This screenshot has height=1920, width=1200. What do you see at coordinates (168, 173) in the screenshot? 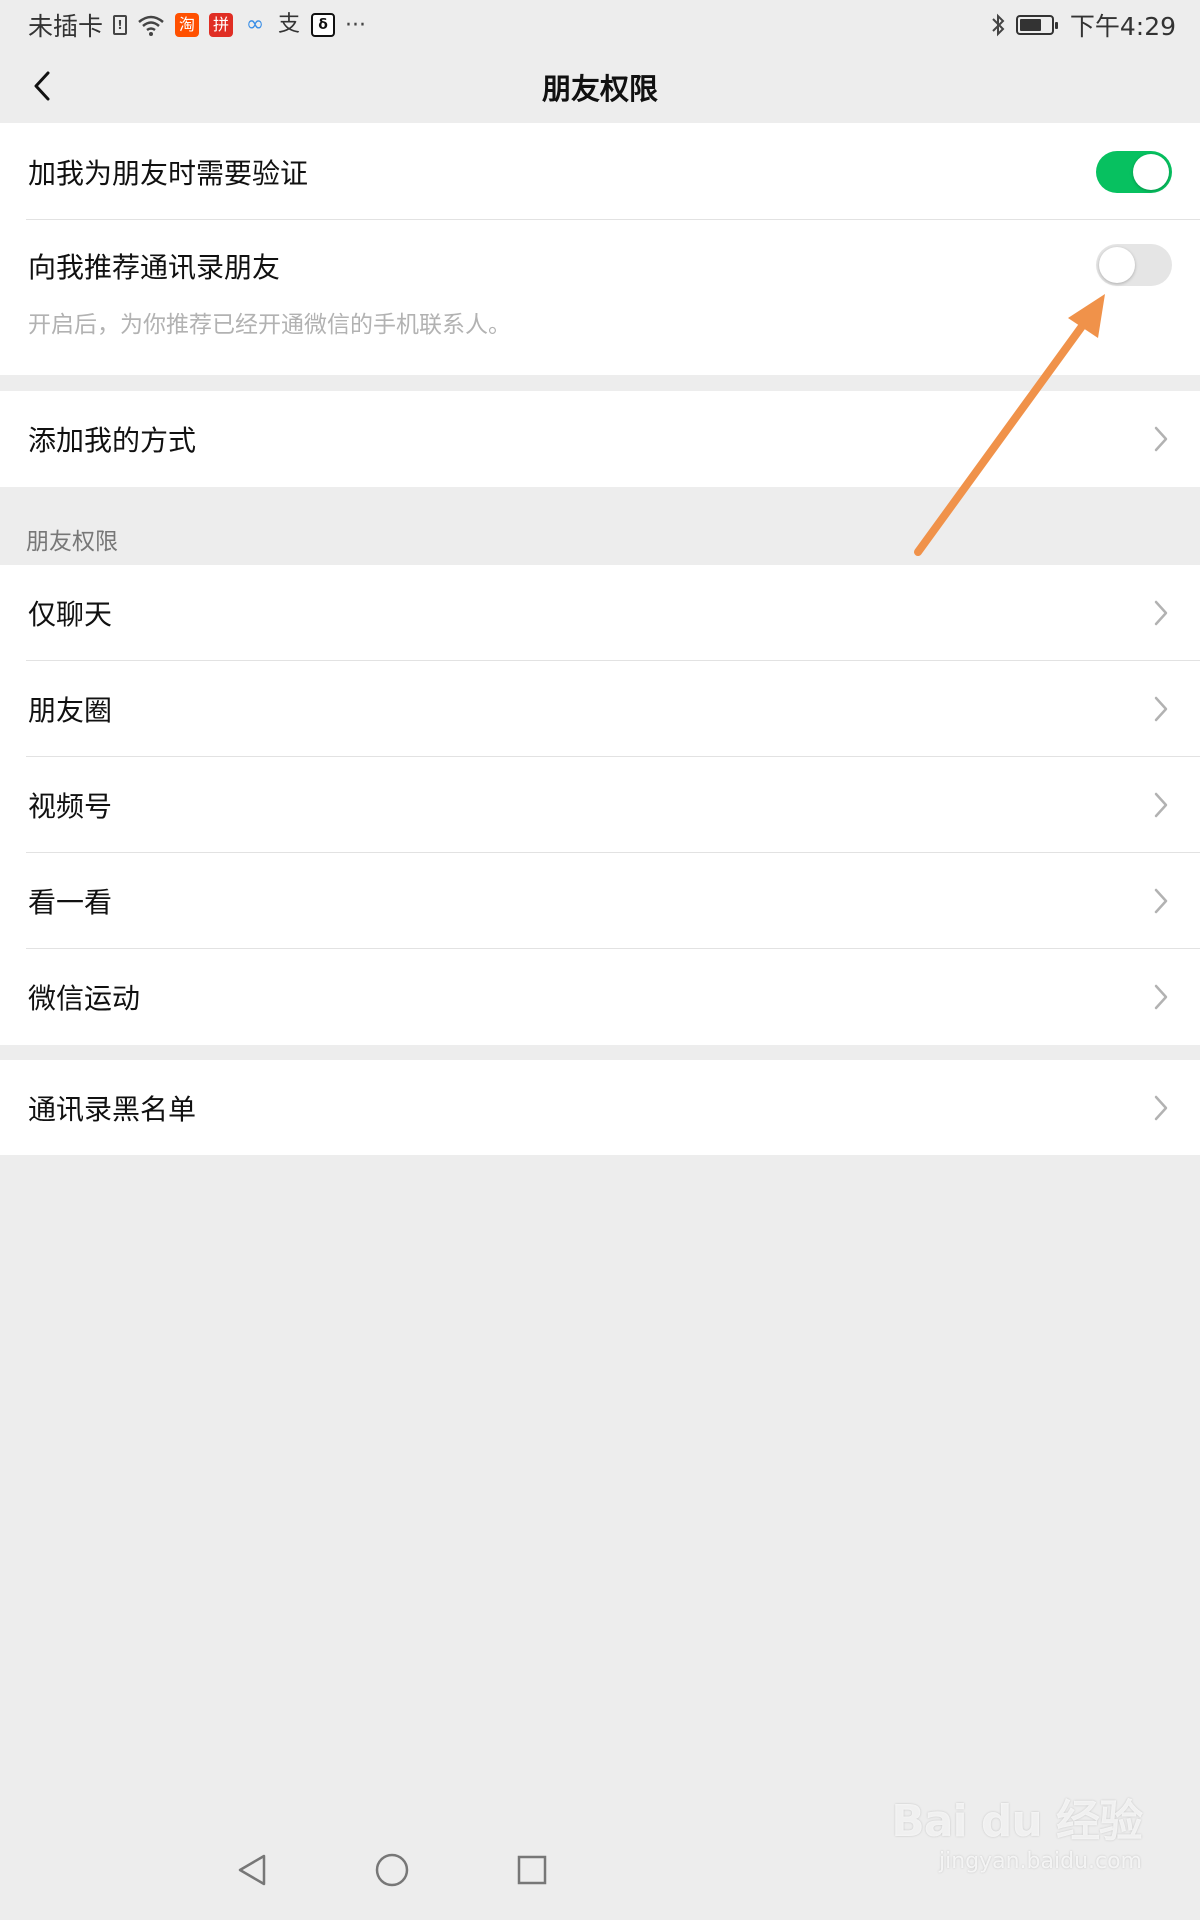
I see `verify-setting-label: 加我为朋友时需要验证` at bounding box center [168, 173].